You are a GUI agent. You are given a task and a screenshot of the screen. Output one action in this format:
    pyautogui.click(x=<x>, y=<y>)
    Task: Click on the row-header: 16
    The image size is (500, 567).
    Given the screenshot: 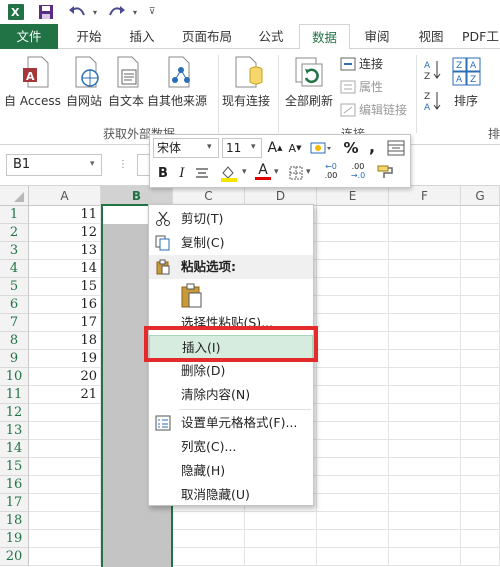 What is the action you would take?
    pyautogui.click(x=14, y=485)
    